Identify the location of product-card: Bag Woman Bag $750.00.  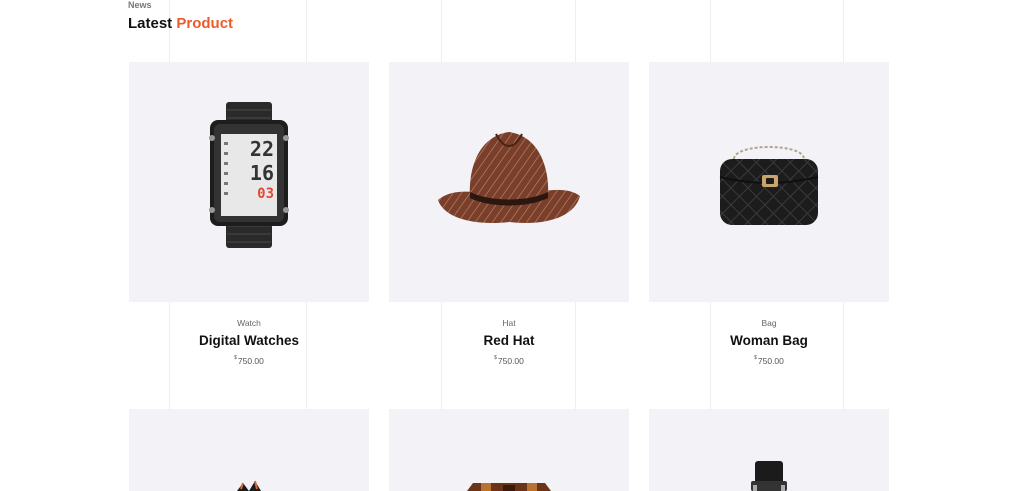
(769, 214).